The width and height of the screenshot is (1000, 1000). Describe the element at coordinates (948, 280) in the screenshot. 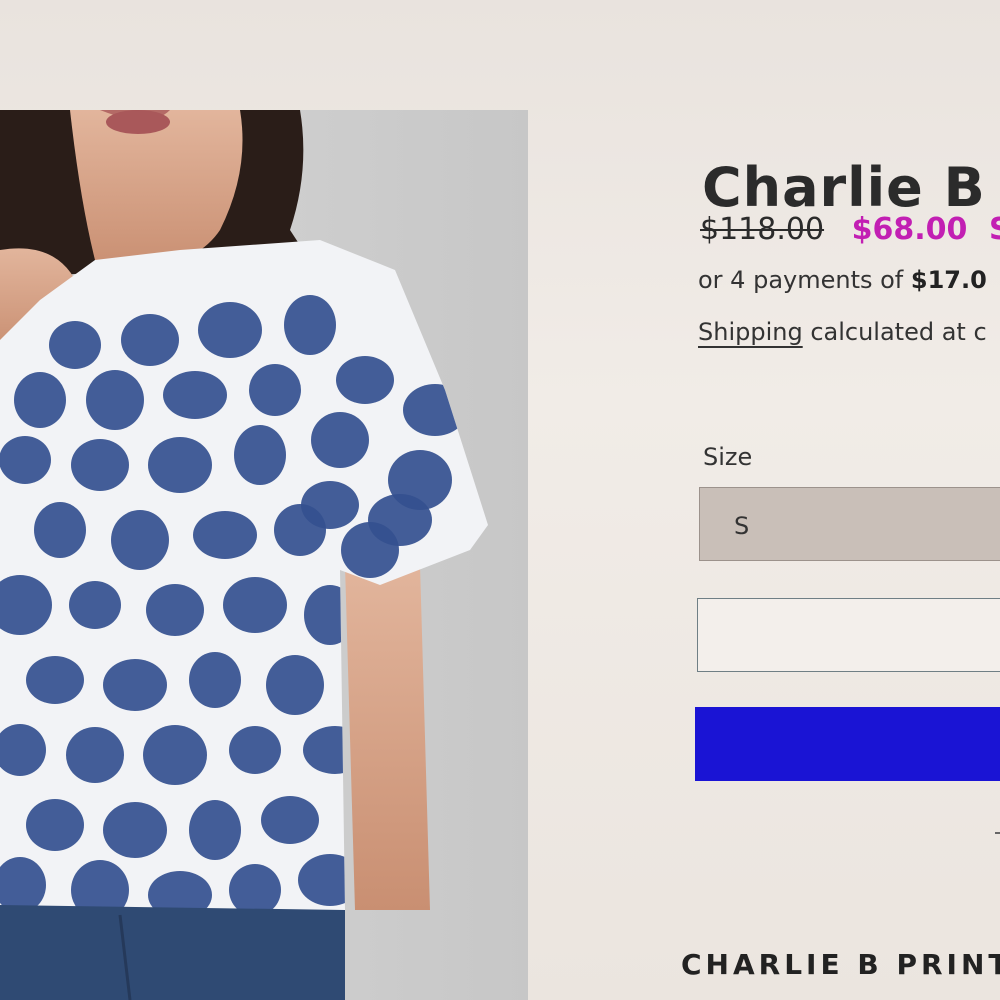

I see `installment-amount: $17.0` at that location.